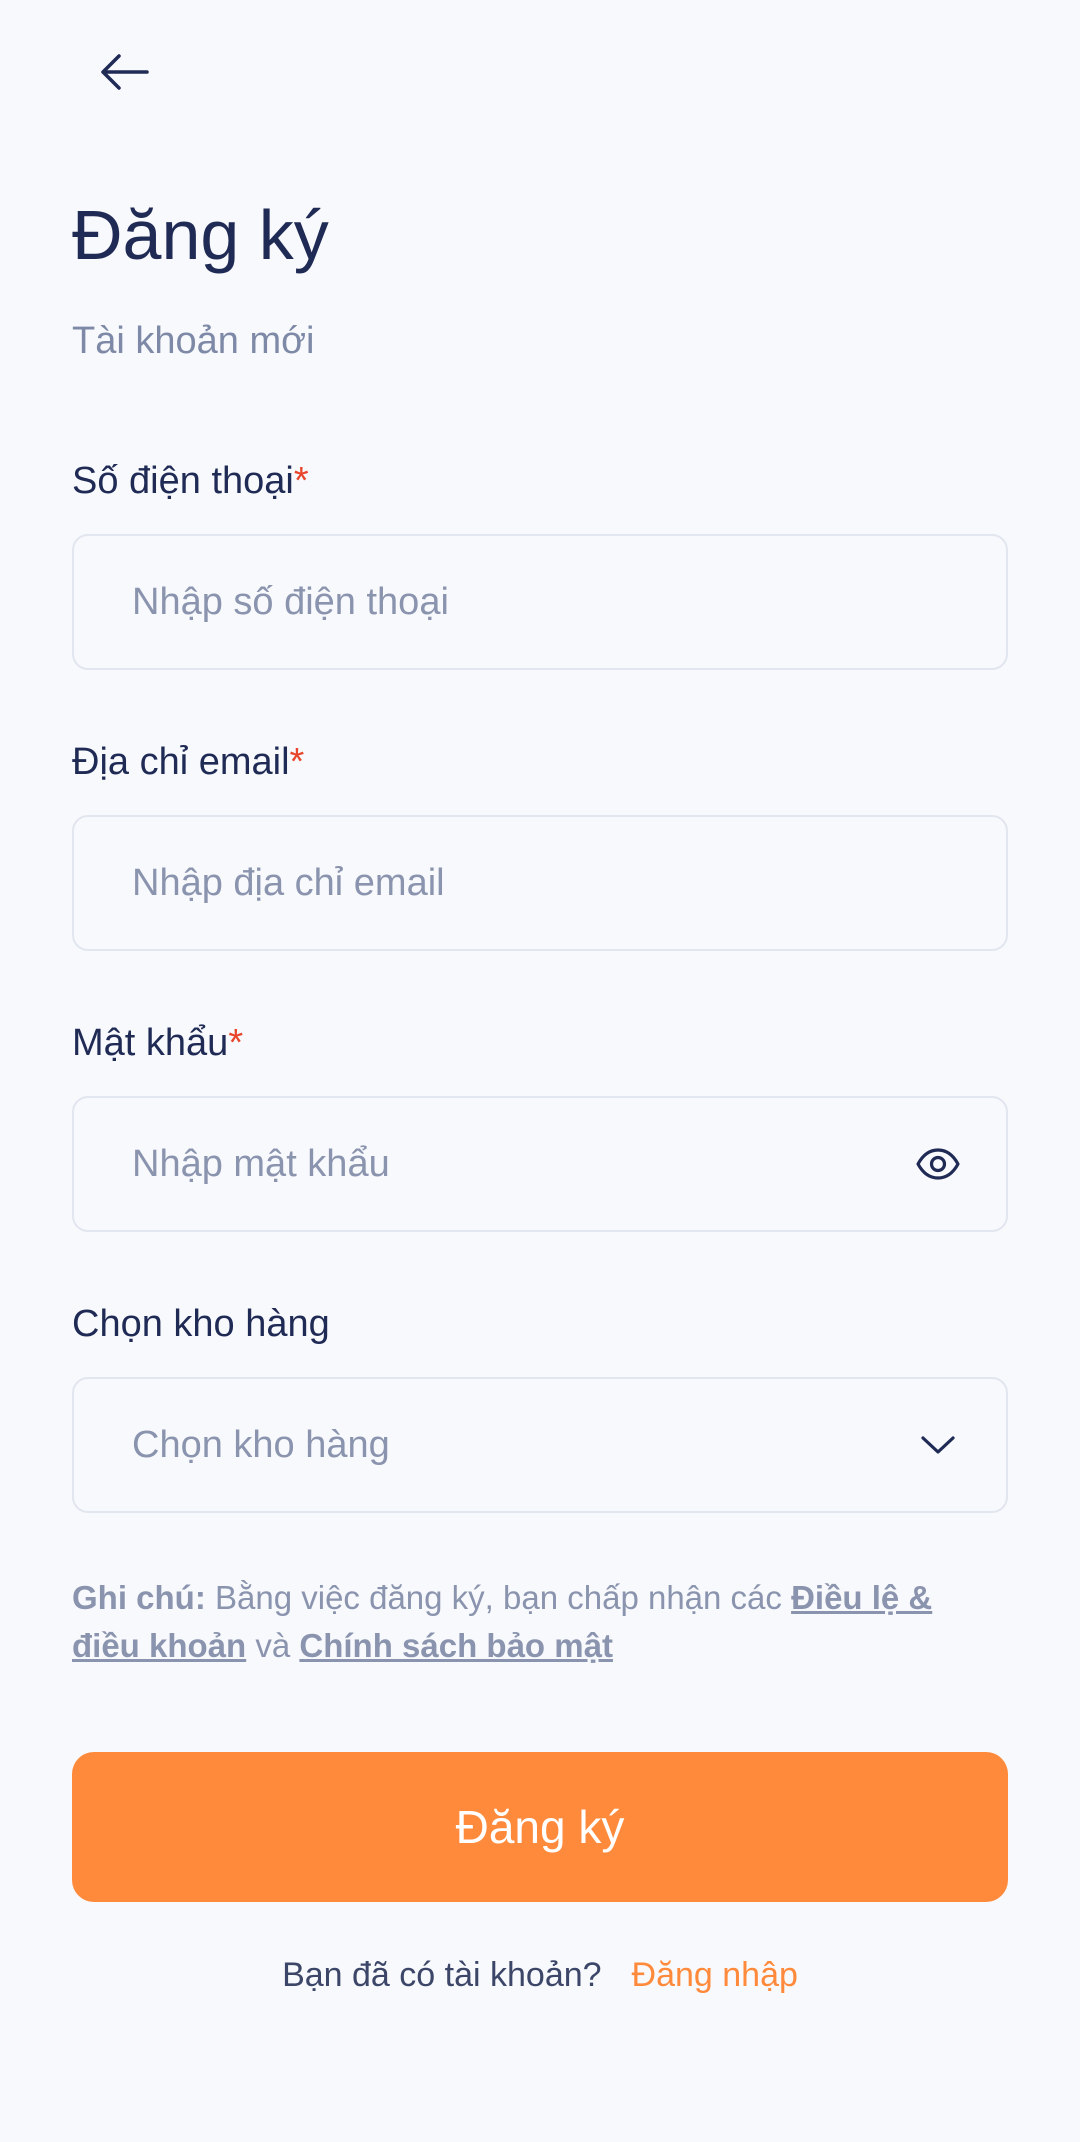 This screenshot has height=2142, width=1080. Describe the element at coordinates (549, 883) in the screenshot. I see `email-input` at that location.